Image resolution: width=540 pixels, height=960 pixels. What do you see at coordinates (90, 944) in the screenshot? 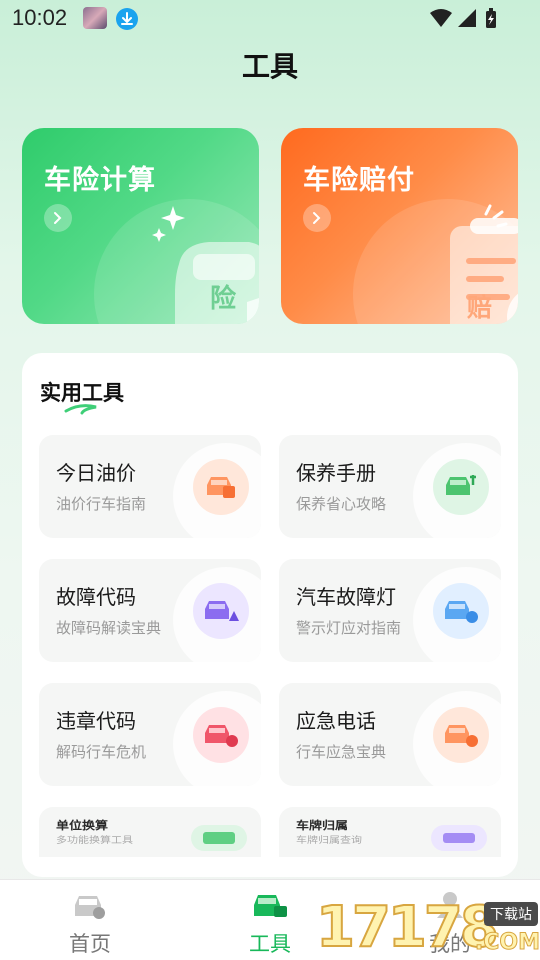
I see `nav-label: 首页` at bounding box center [90, 944].